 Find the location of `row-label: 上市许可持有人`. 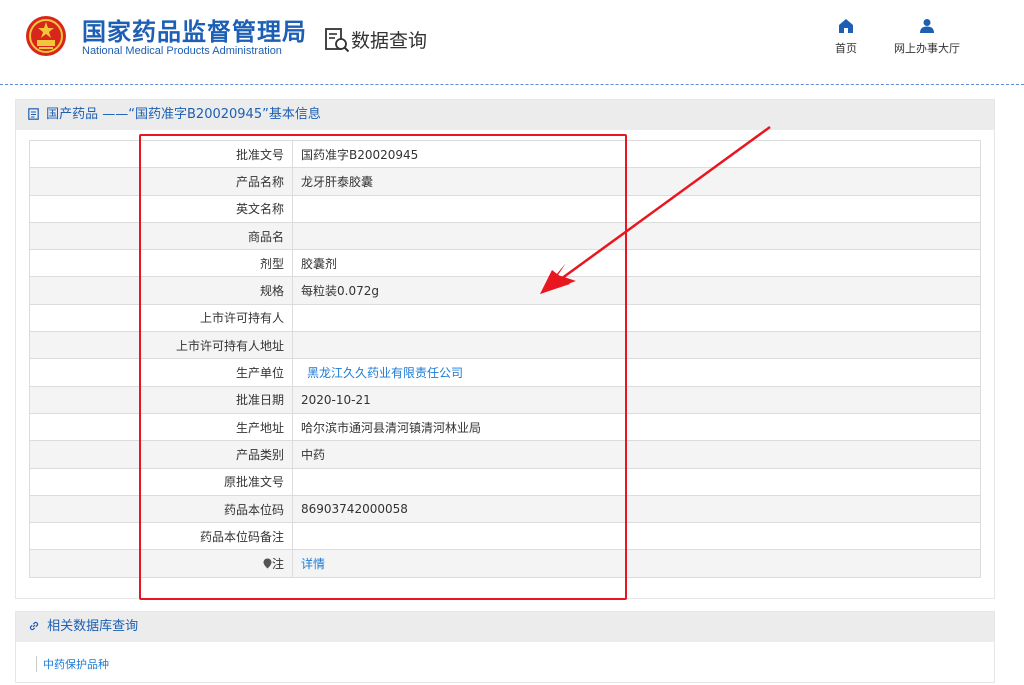

row-label: 上市许可持有人 is located at coordinates (161, 318).